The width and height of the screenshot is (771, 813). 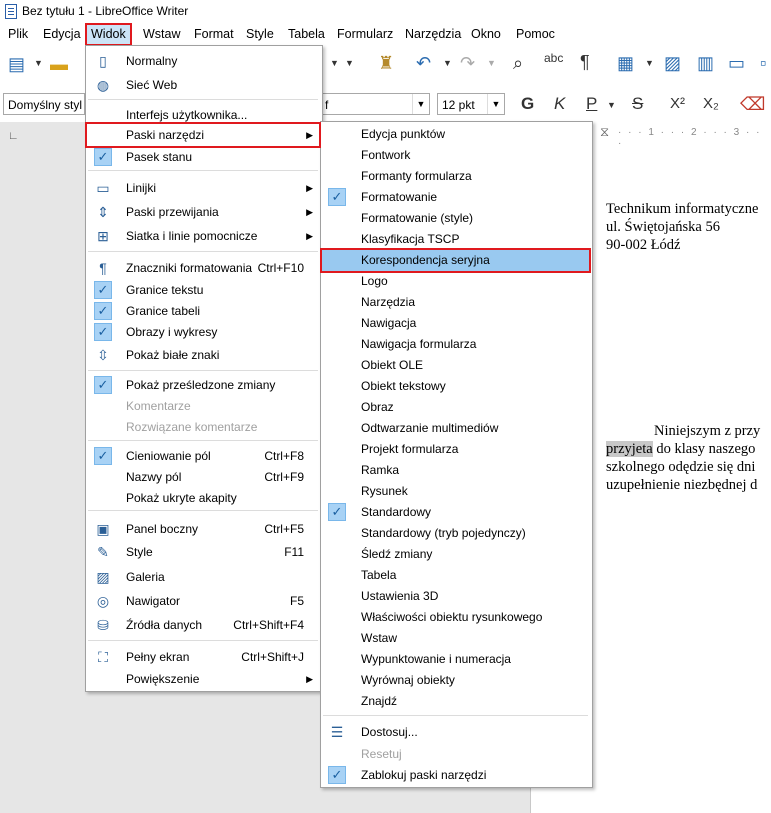 What do you see at coordinates (707, 431) in the screenshot?
I see `doc-para-1: Niniejszym z przy` at bounding box center [707, 431].